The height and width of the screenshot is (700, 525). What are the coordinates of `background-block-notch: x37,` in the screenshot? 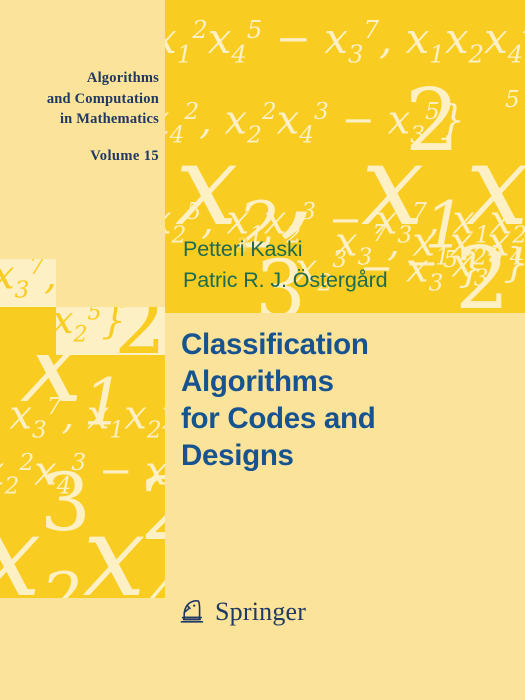 It's located at (28, 283).